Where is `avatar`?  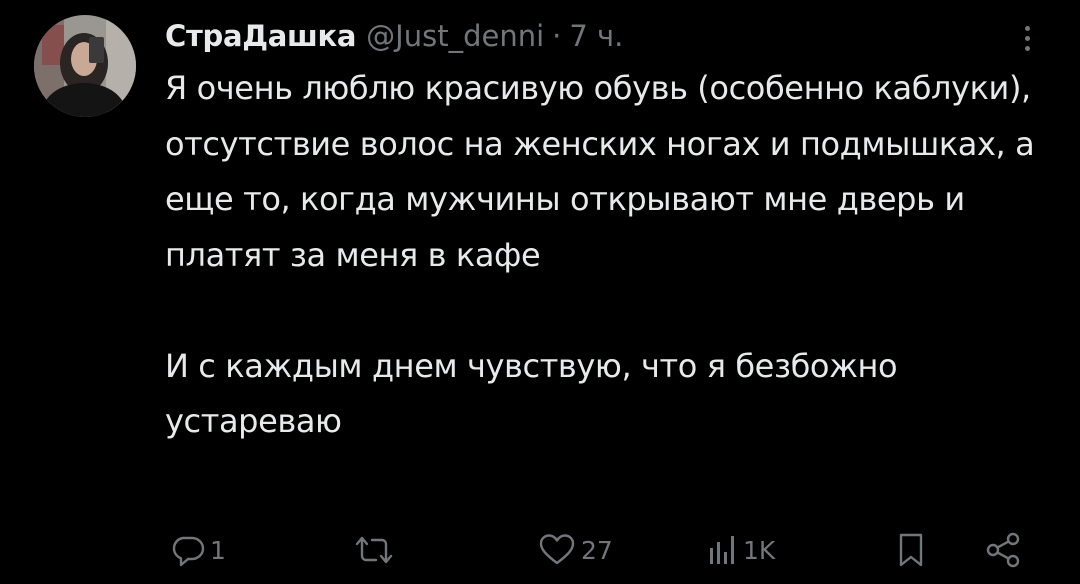
avatar is located at coordinates (85, 66).